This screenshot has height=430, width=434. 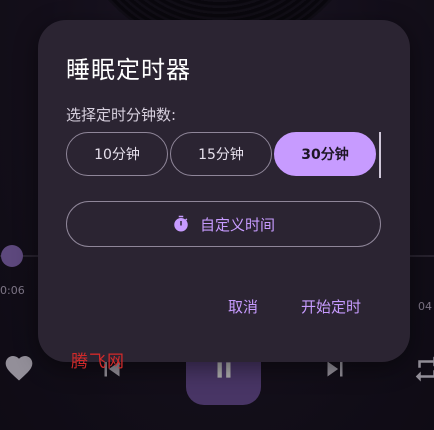 I want to click on dialog-title: 睡眠定时器, so click(x=128, y=70).